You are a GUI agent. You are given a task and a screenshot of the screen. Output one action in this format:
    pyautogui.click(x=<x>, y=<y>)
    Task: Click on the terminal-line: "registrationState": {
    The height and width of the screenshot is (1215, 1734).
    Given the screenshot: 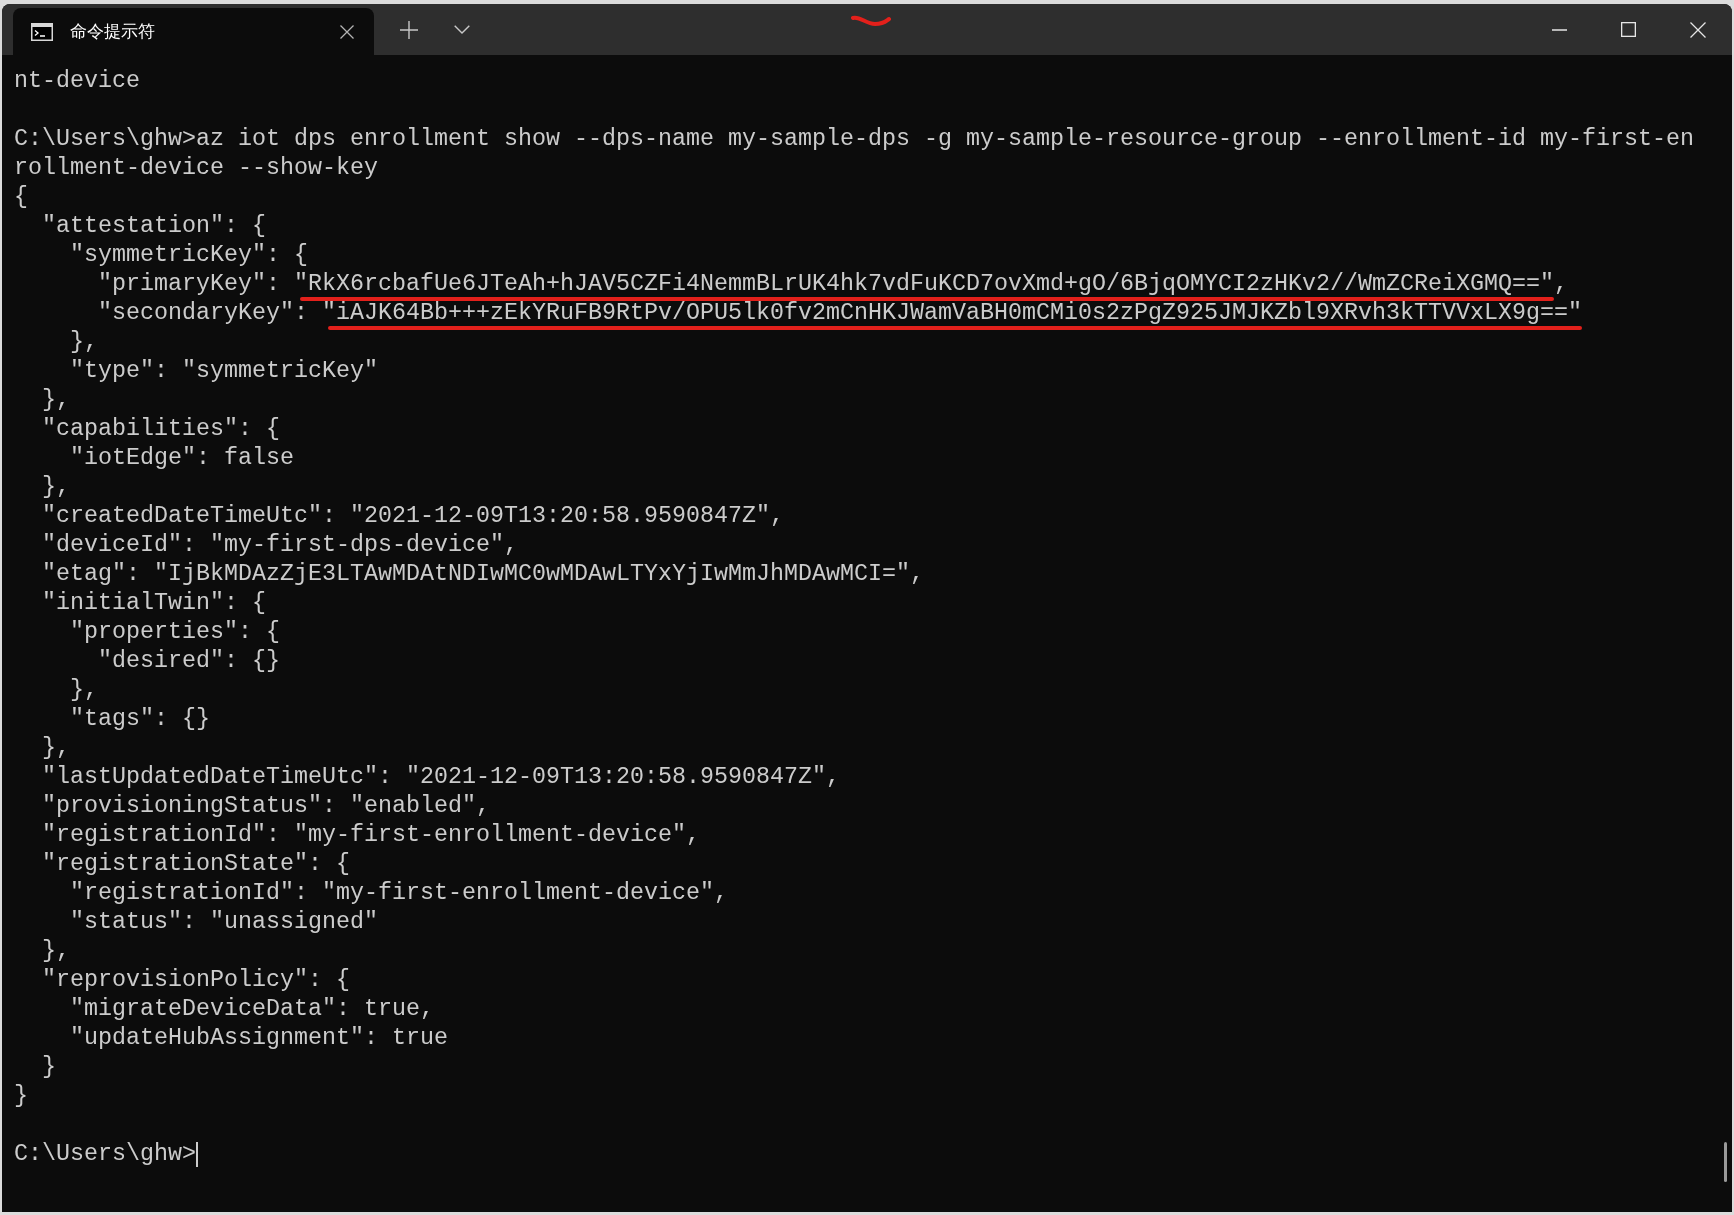 What is the action you would take?
    pyautogui.click(x=196, y=864)
    